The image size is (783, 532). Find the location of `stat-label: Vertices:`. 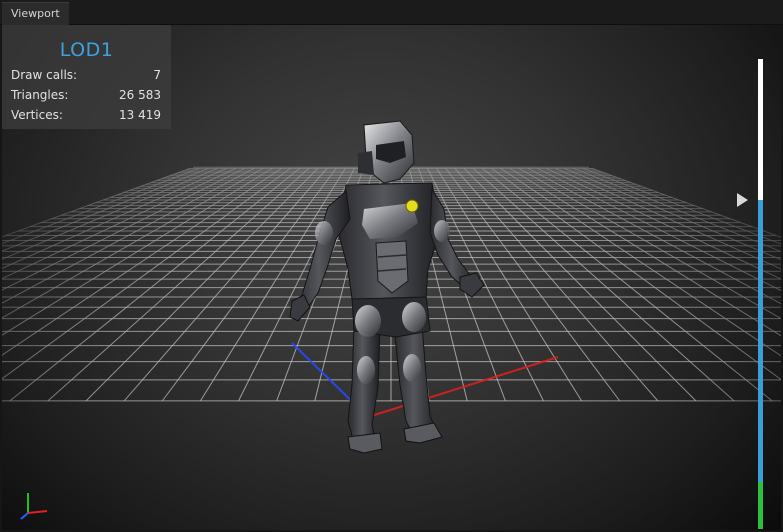

stat-label: Vertices: is located at coordinates (37, 115).